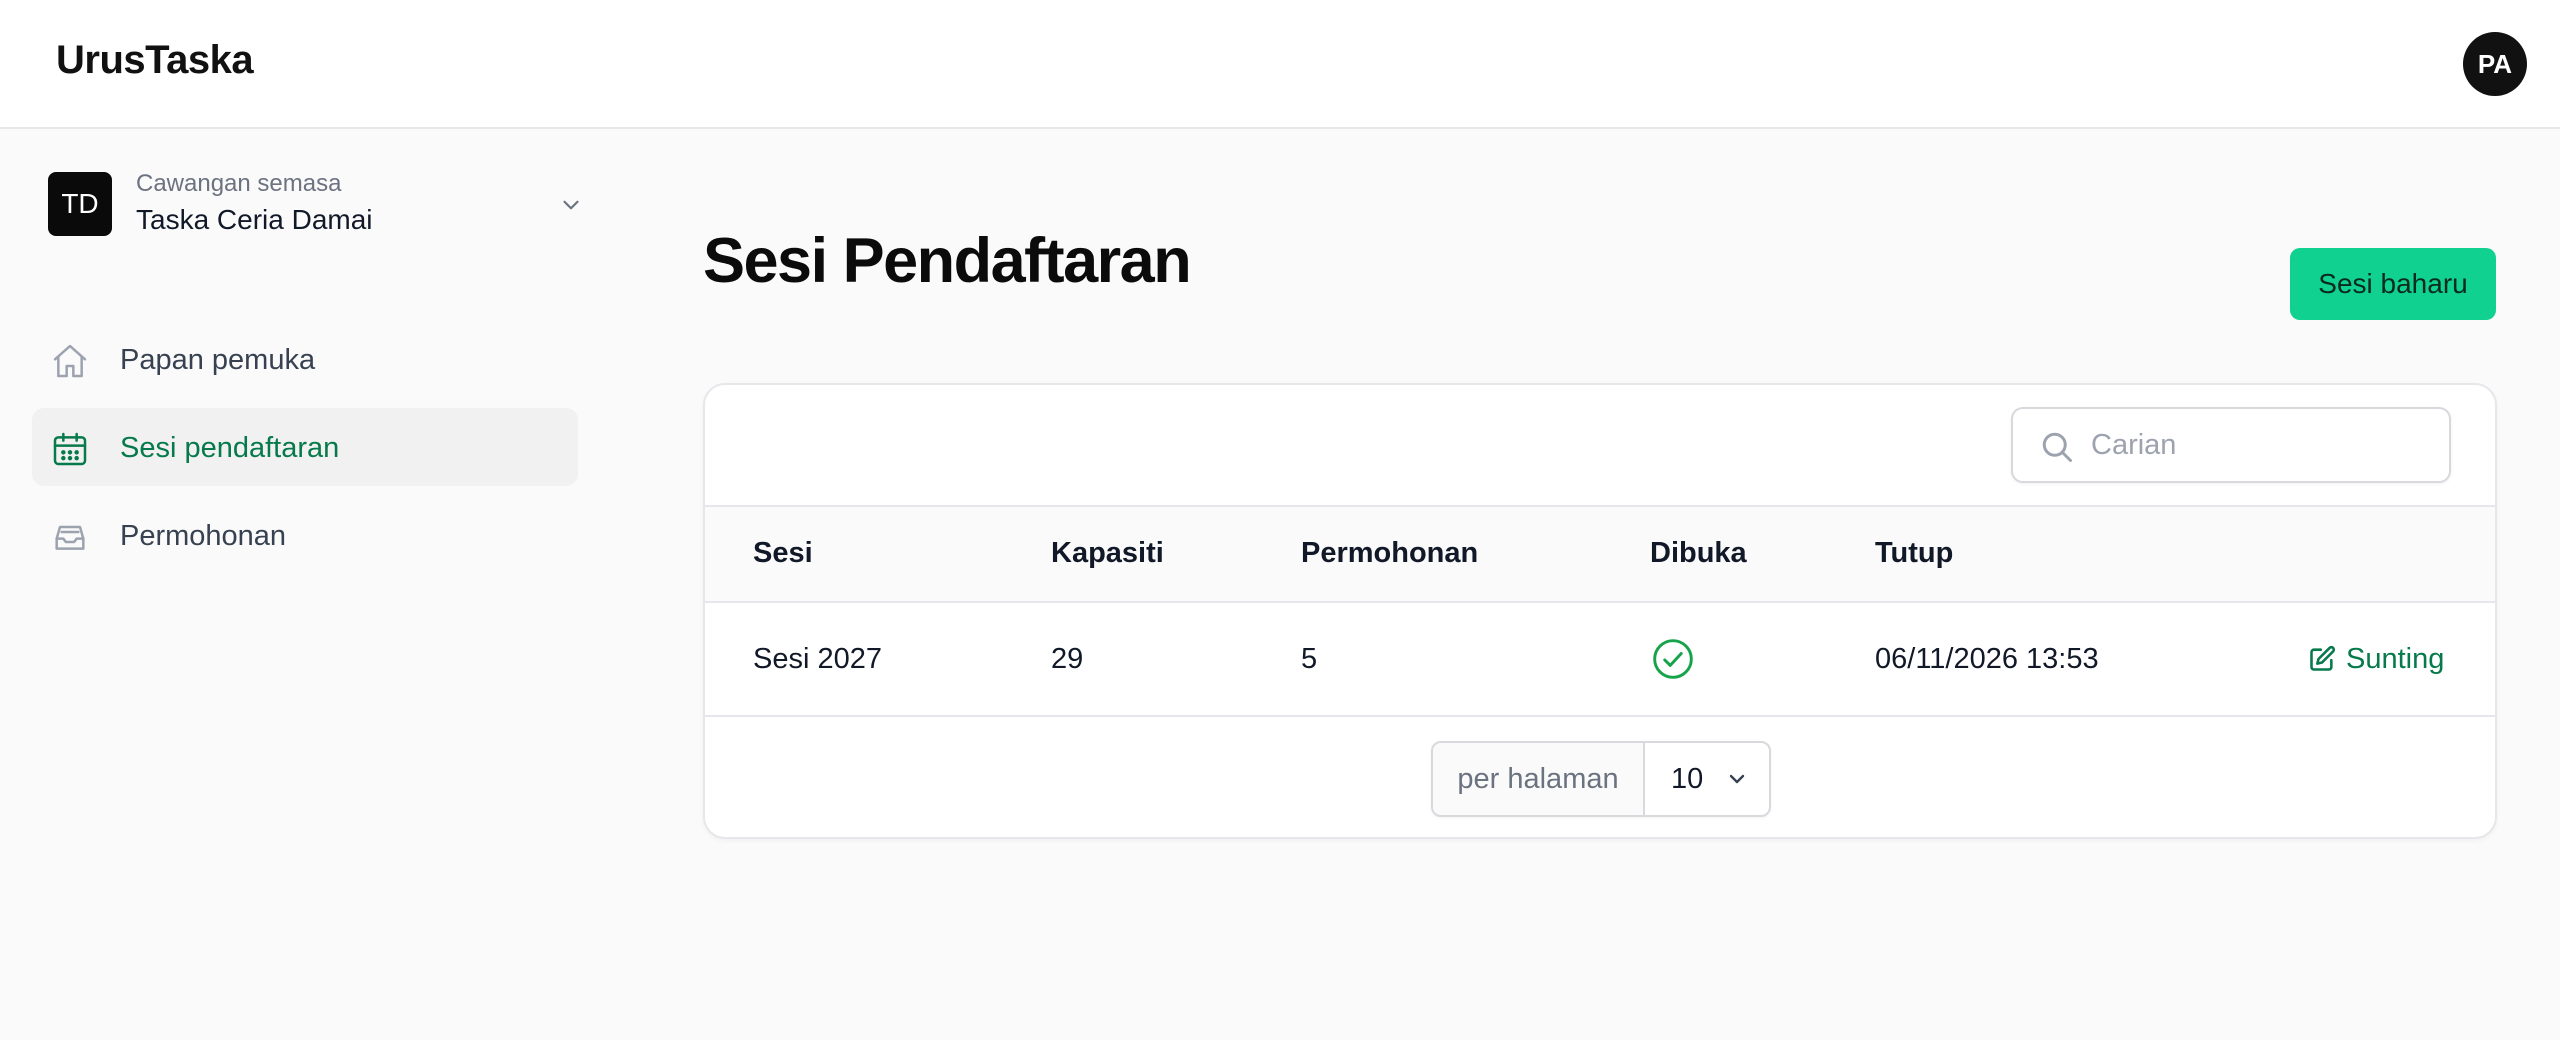  What do you see at coordinates (1687, 779) in the screenshot?
I see `per-page-value: 10` at bounding box center [1687, 779].